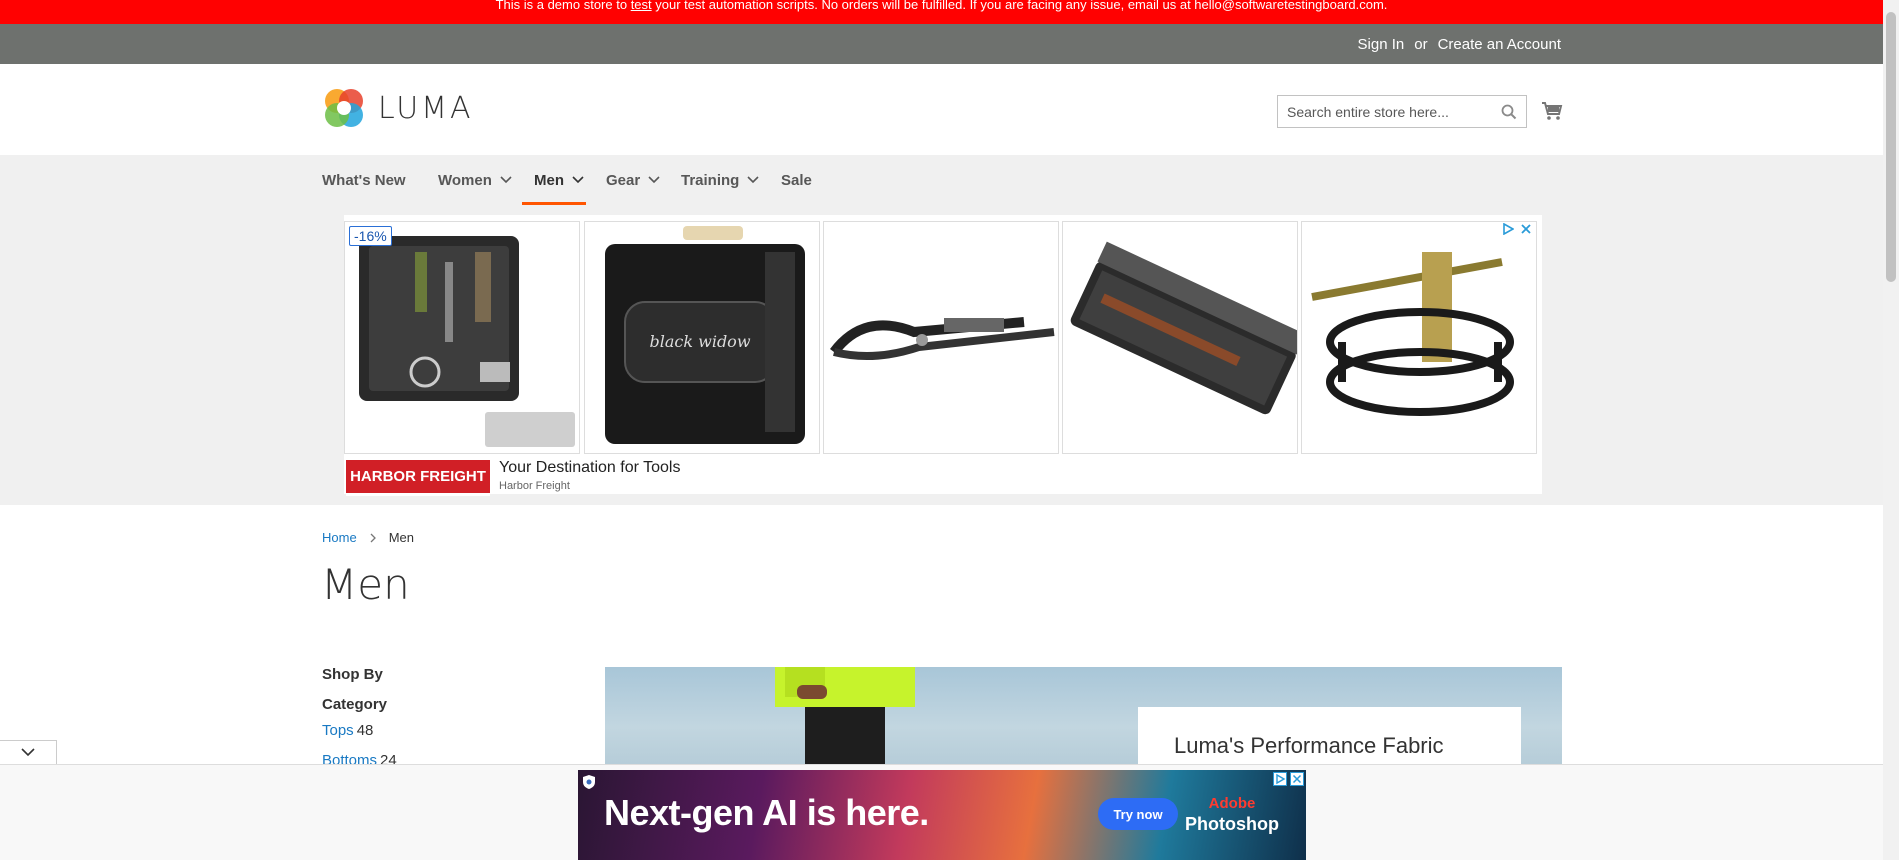  I want to click on sign-in-link: Sign In, so click(1381, 44).